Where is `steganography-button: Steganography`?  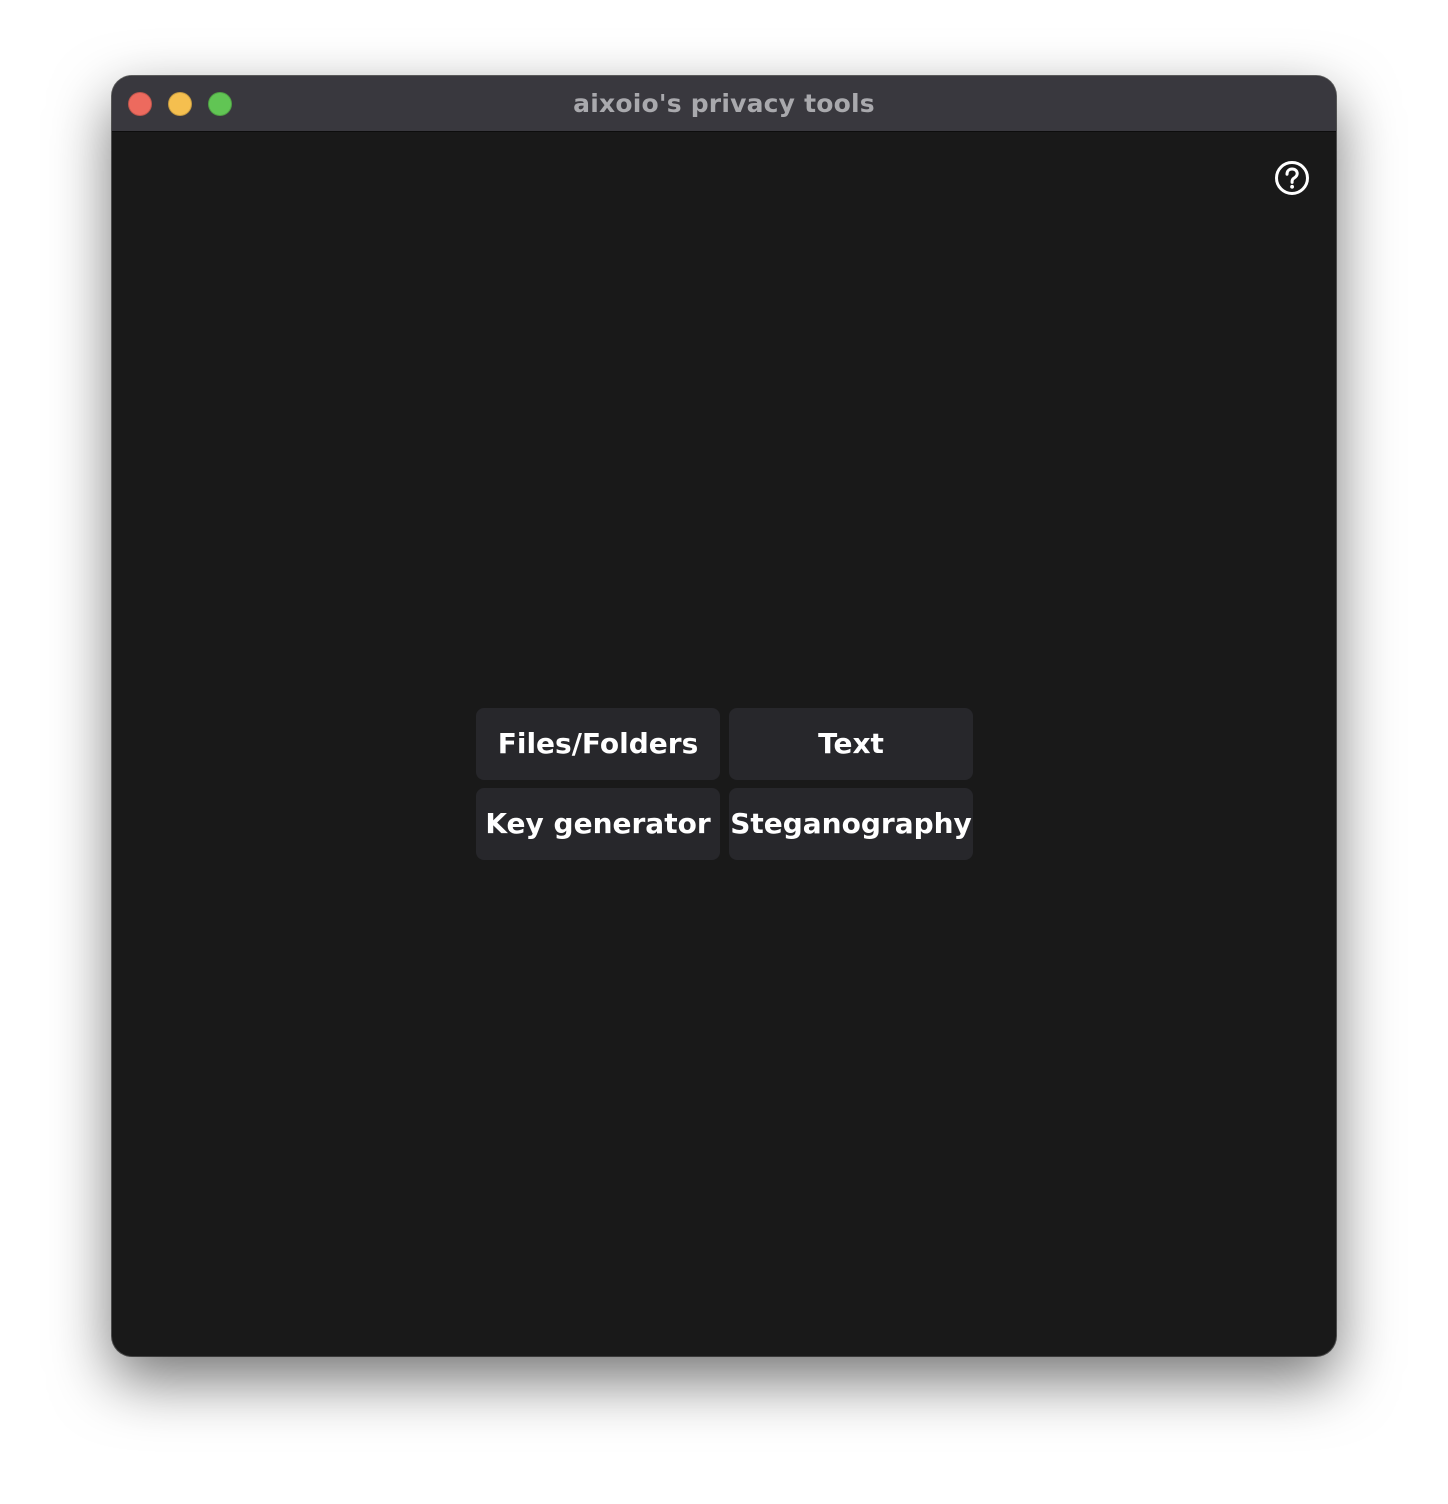 steganography-button: Steganography is located at coordinates (851, 824).